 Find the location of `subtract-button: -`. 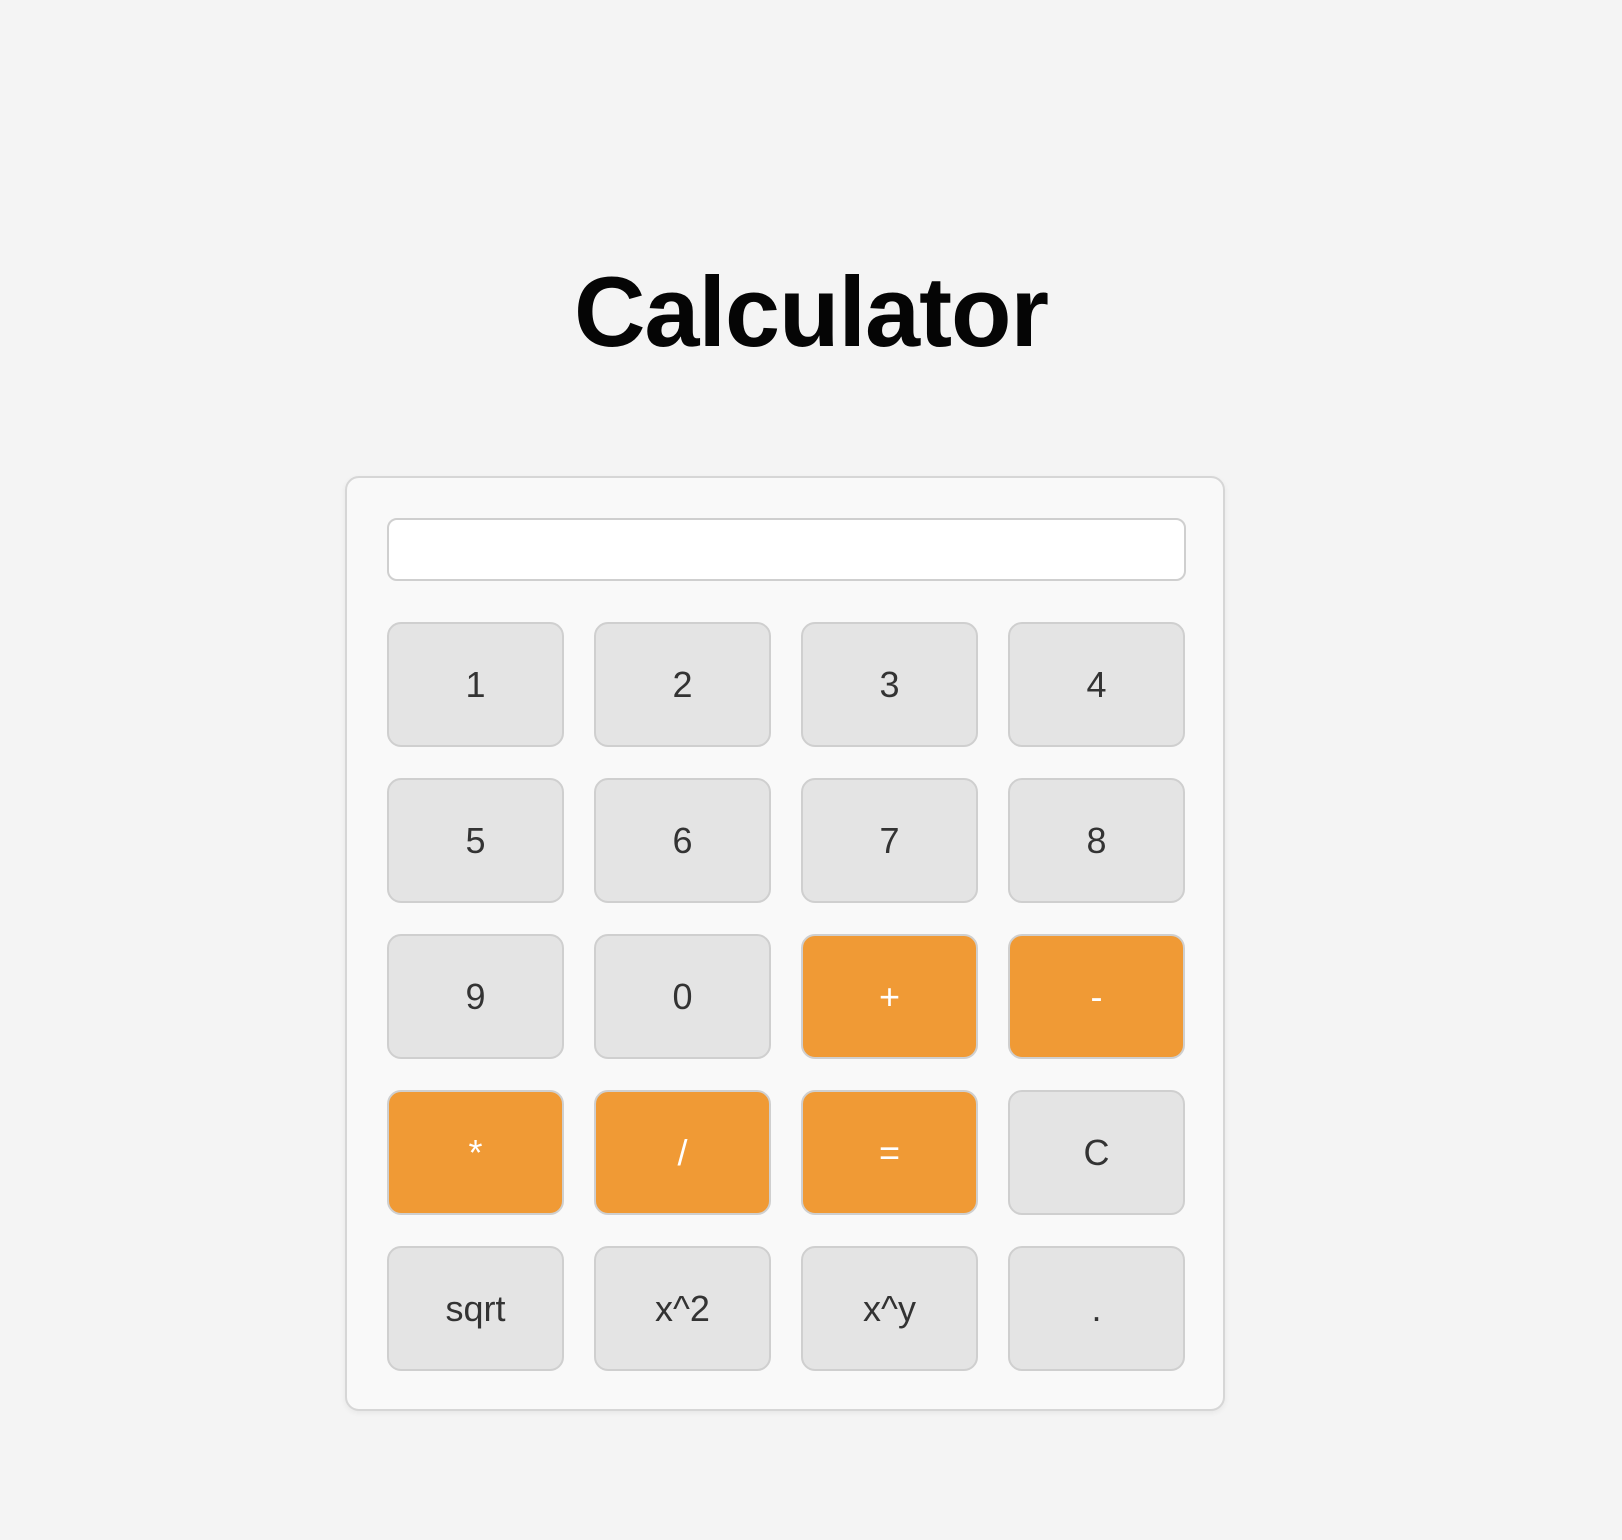

subtract-button: - is located at coordinates (1096, 996).